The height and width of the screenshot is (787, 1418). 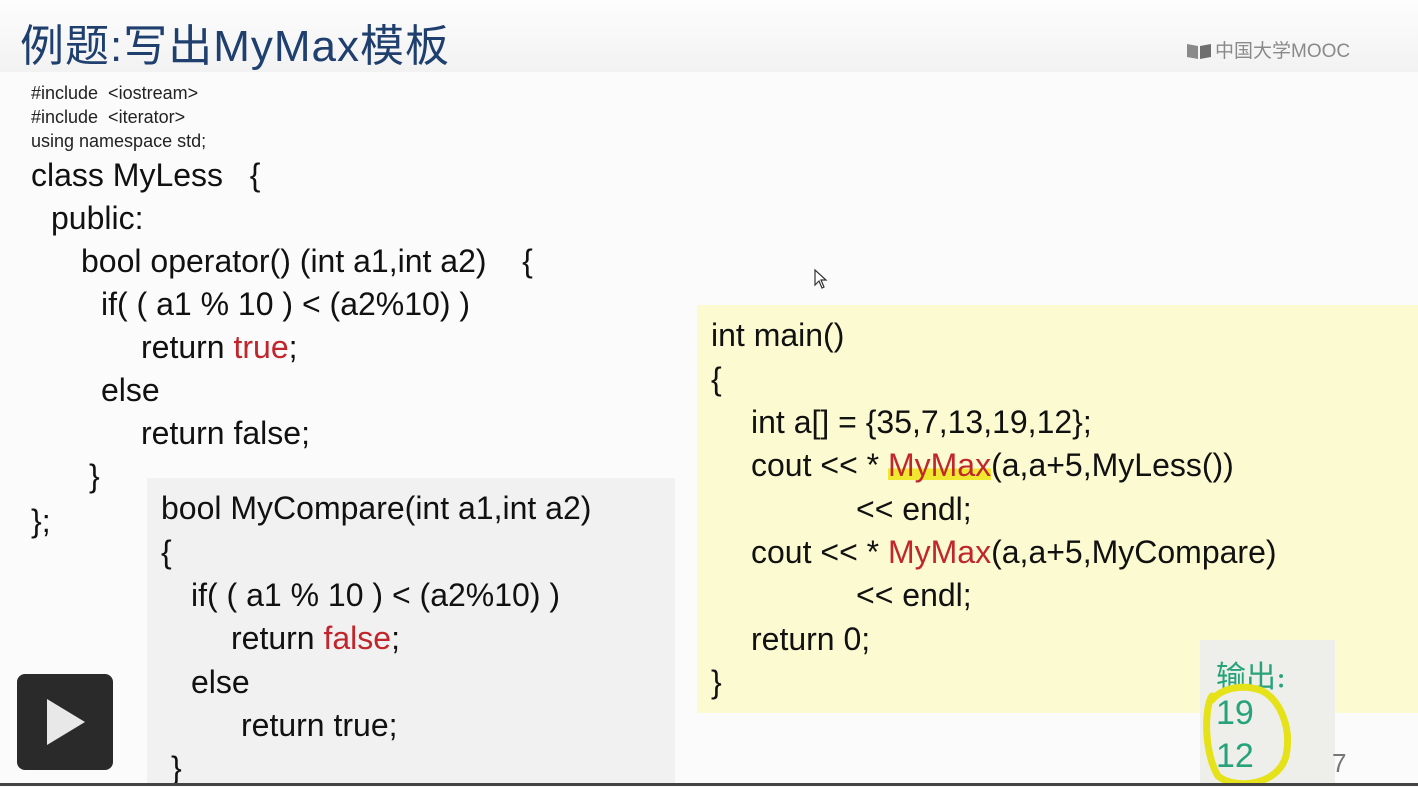 What do you see at coordinates (716, 682) in the screenshot?
I see `main-close-brace: }` at bounding box center [716, 682].